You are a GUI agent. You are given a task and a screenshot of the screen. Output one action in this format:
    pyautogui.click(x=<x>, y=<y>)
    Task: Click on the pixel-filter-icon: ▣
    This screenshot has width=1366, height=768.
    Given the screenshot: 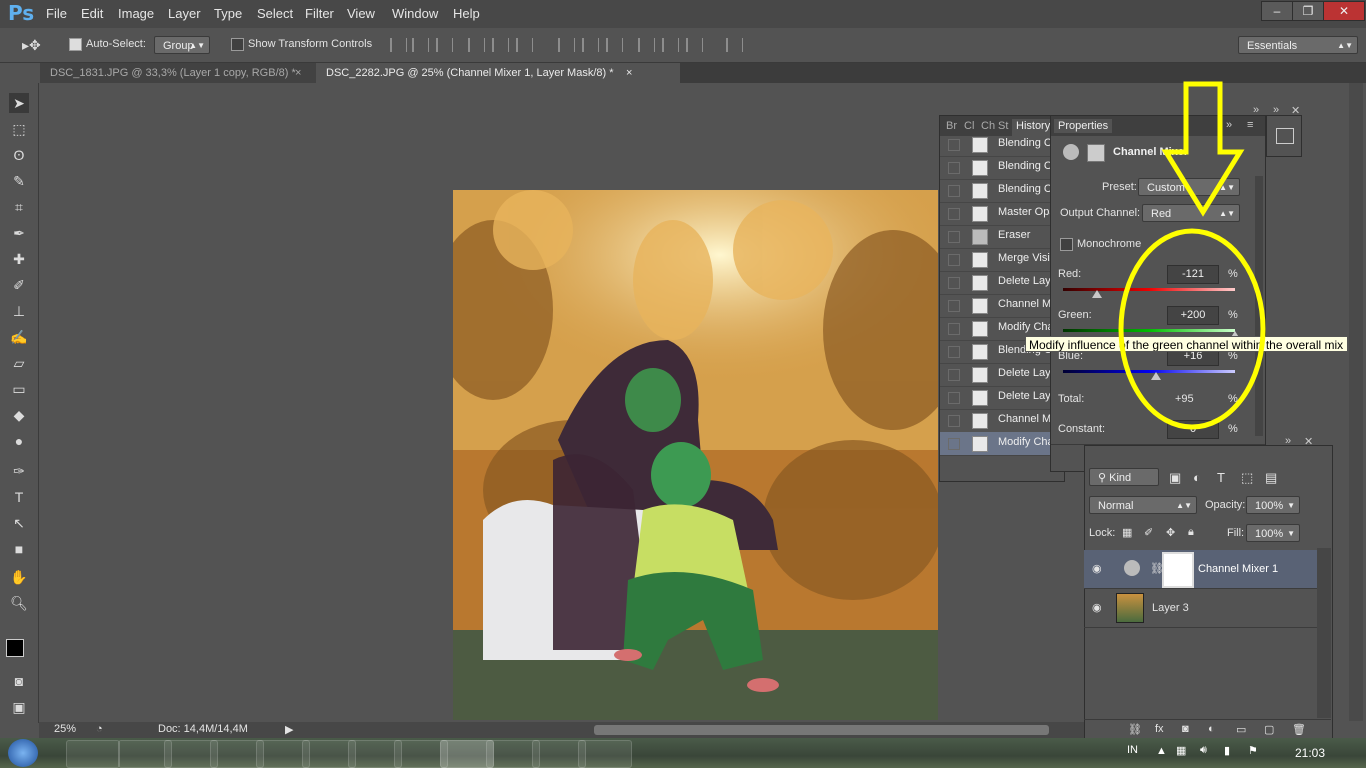 What is the action you would take?
    pyautogui.click(x=1175, y=478)
    